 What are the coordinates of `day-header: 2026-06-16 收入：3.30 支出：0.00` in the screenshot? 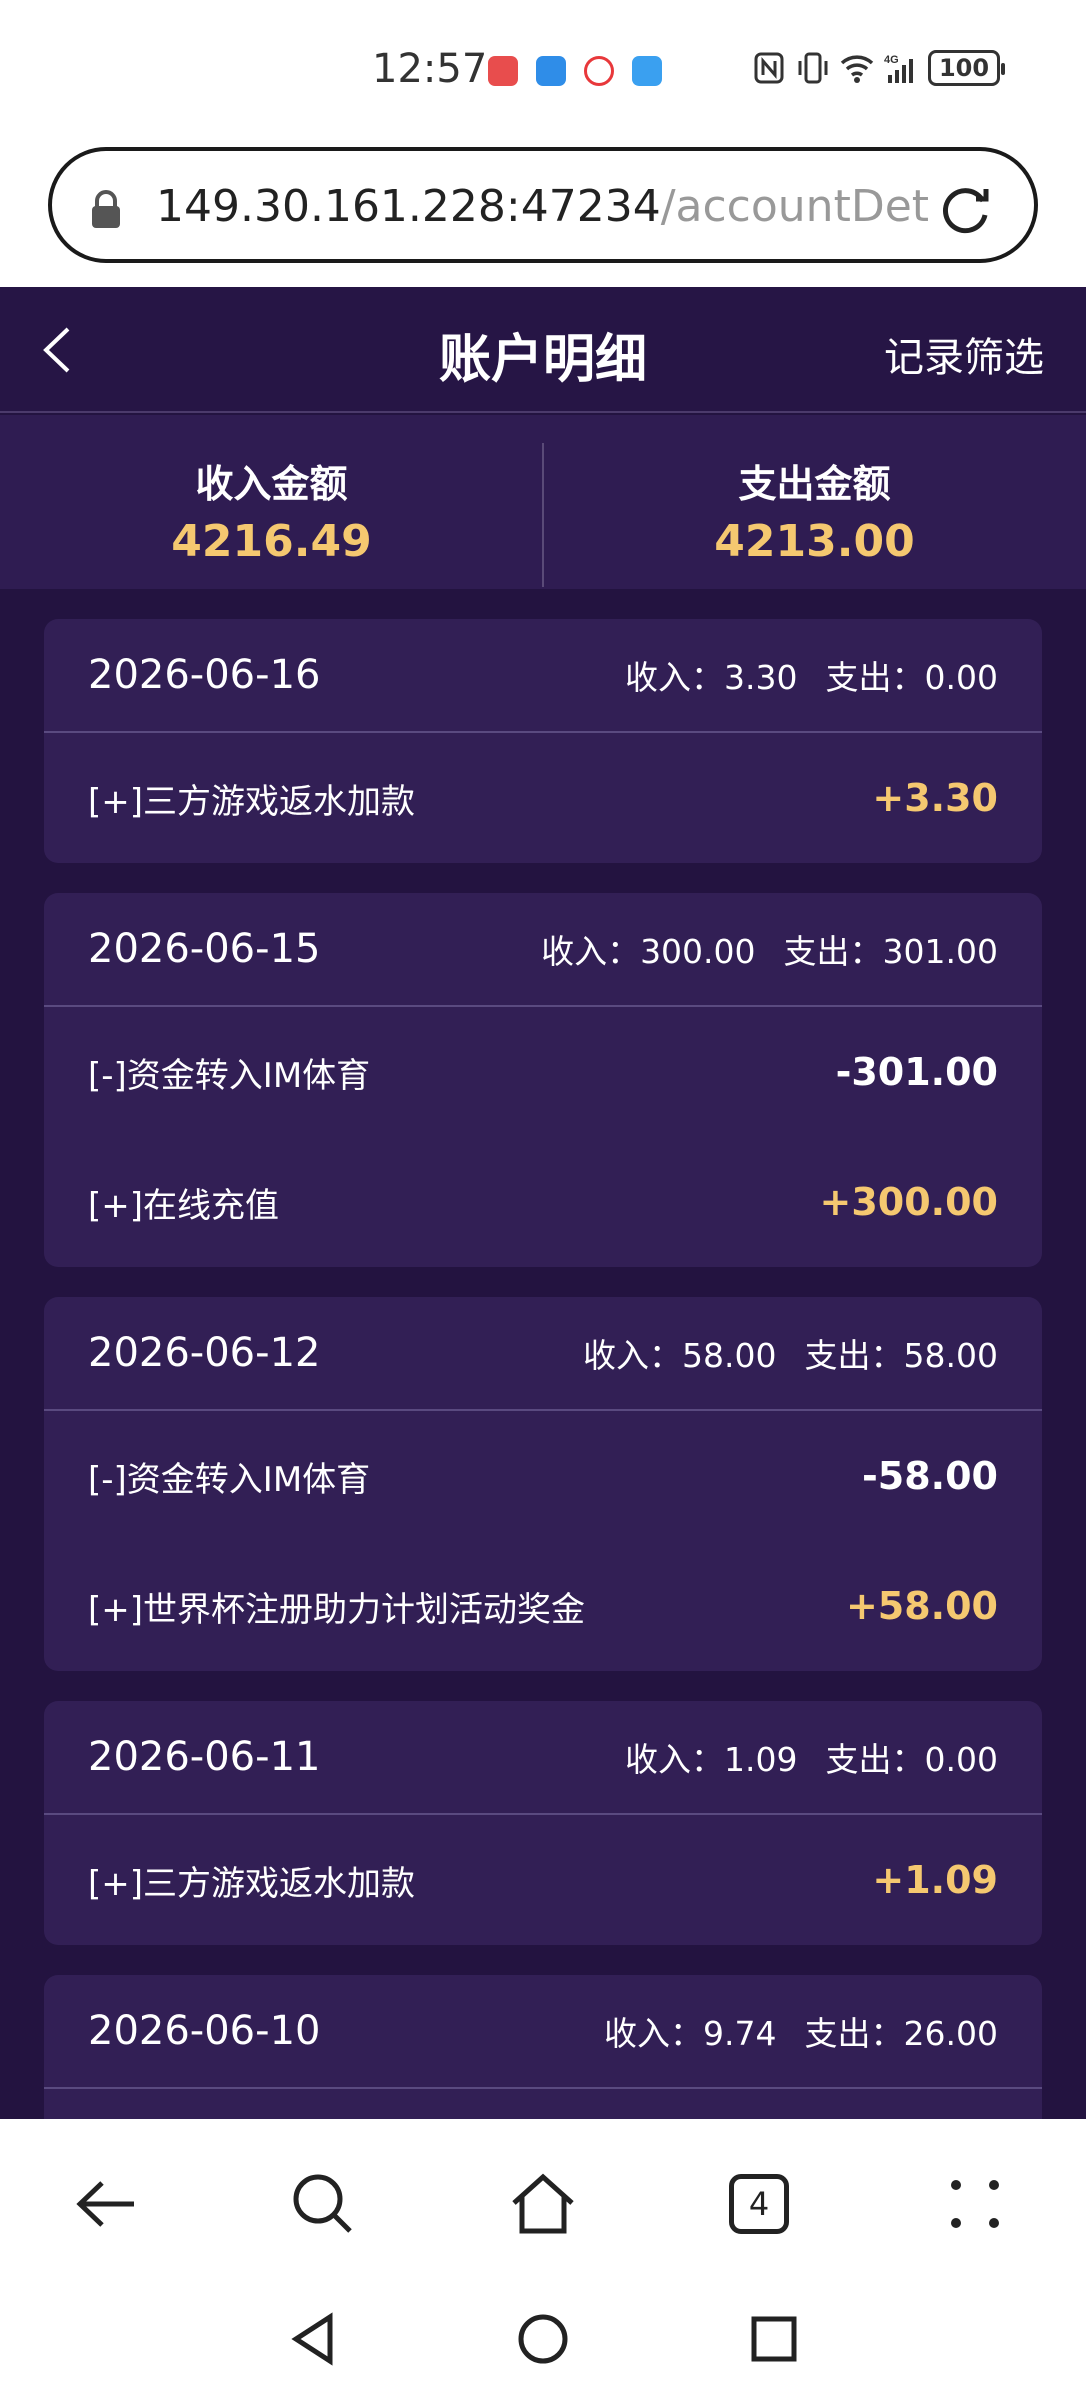 It's located at (543, 676).